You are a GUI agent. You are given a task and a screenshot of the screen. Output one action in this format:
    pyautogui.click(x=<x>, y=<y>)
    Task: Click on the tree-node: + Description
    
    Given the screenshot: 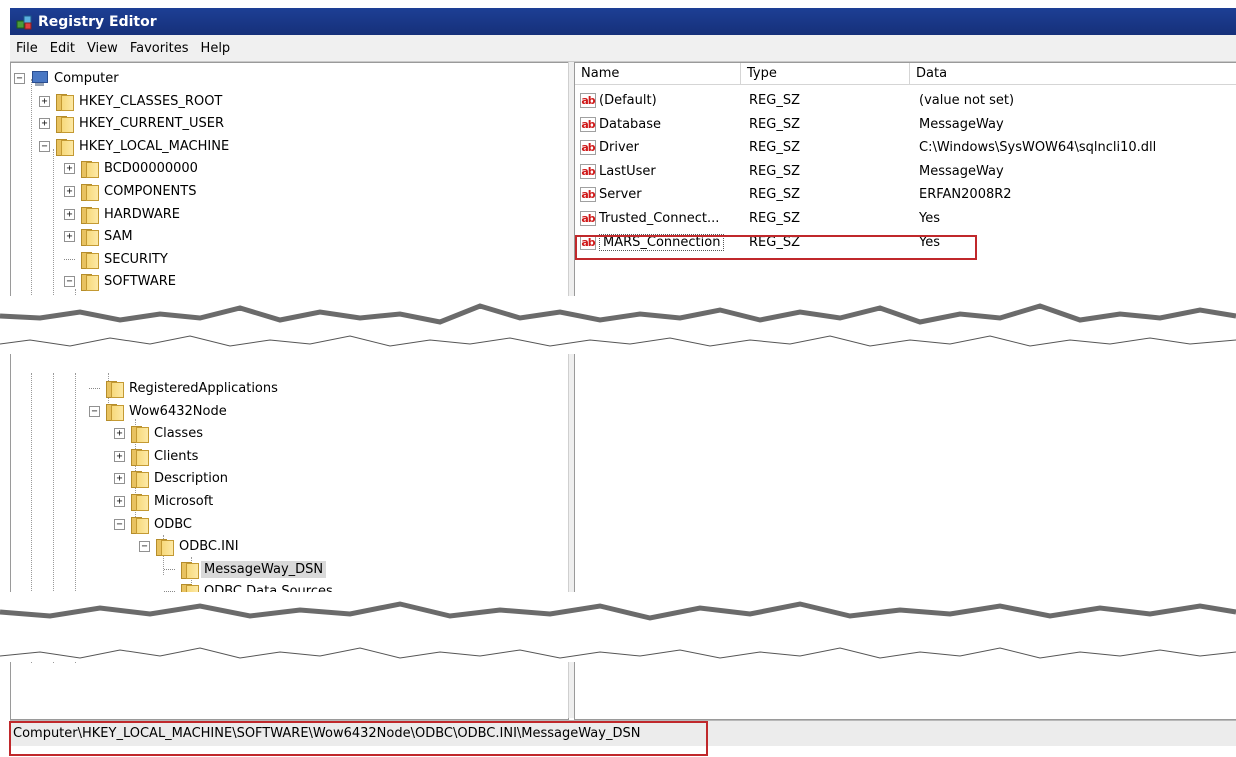 What is the action you would take?
    pyautogui.click(x=171, y=478)
    